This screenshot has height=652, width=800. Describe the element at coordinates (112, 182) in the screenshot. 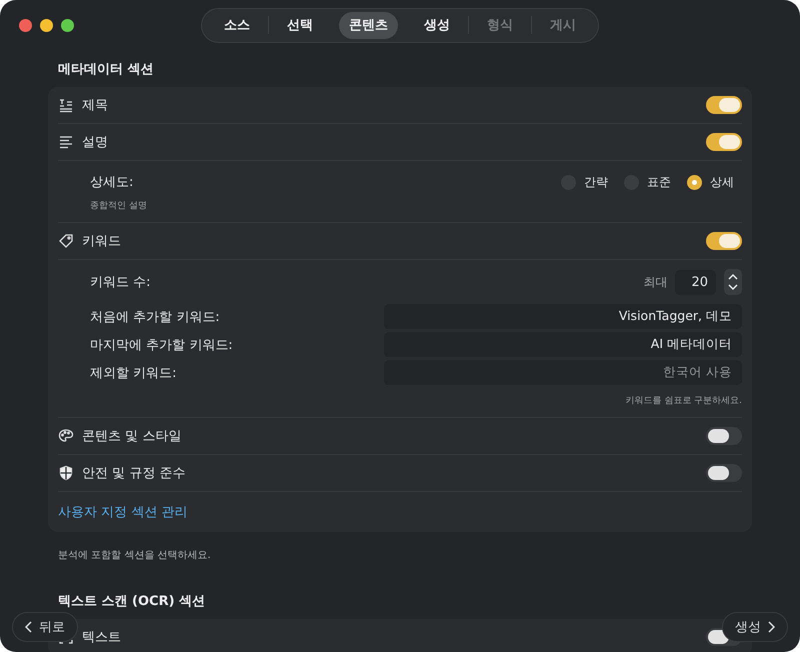

I see `detail-label: 상세도:` at that location.